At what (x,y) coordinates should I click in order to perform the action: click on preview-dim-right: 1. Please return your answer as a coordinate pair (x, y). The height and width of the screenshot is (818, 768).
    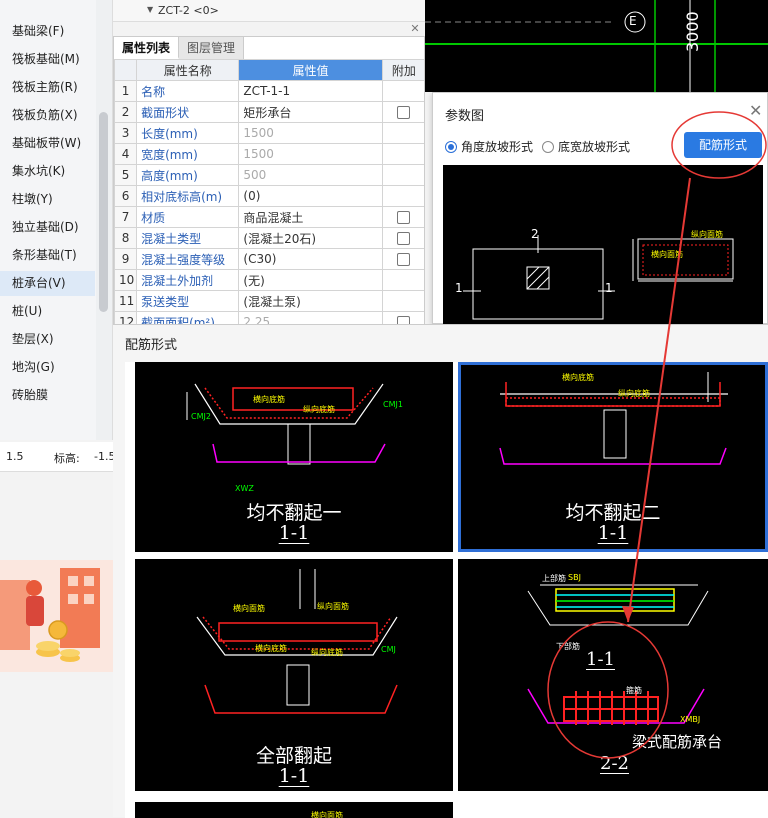
    Looking at the image, I should click on (609, 288).